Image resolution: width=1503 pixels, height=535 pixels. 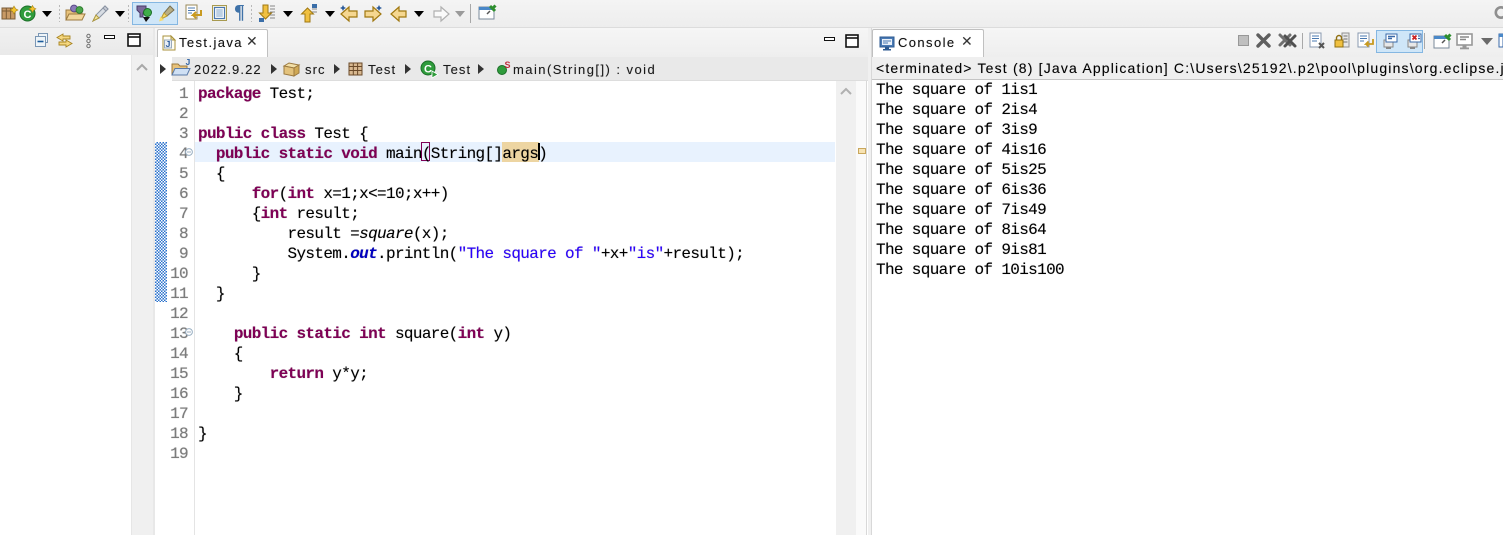 I want to click on svg-text: S, so click(x=507, y=65).